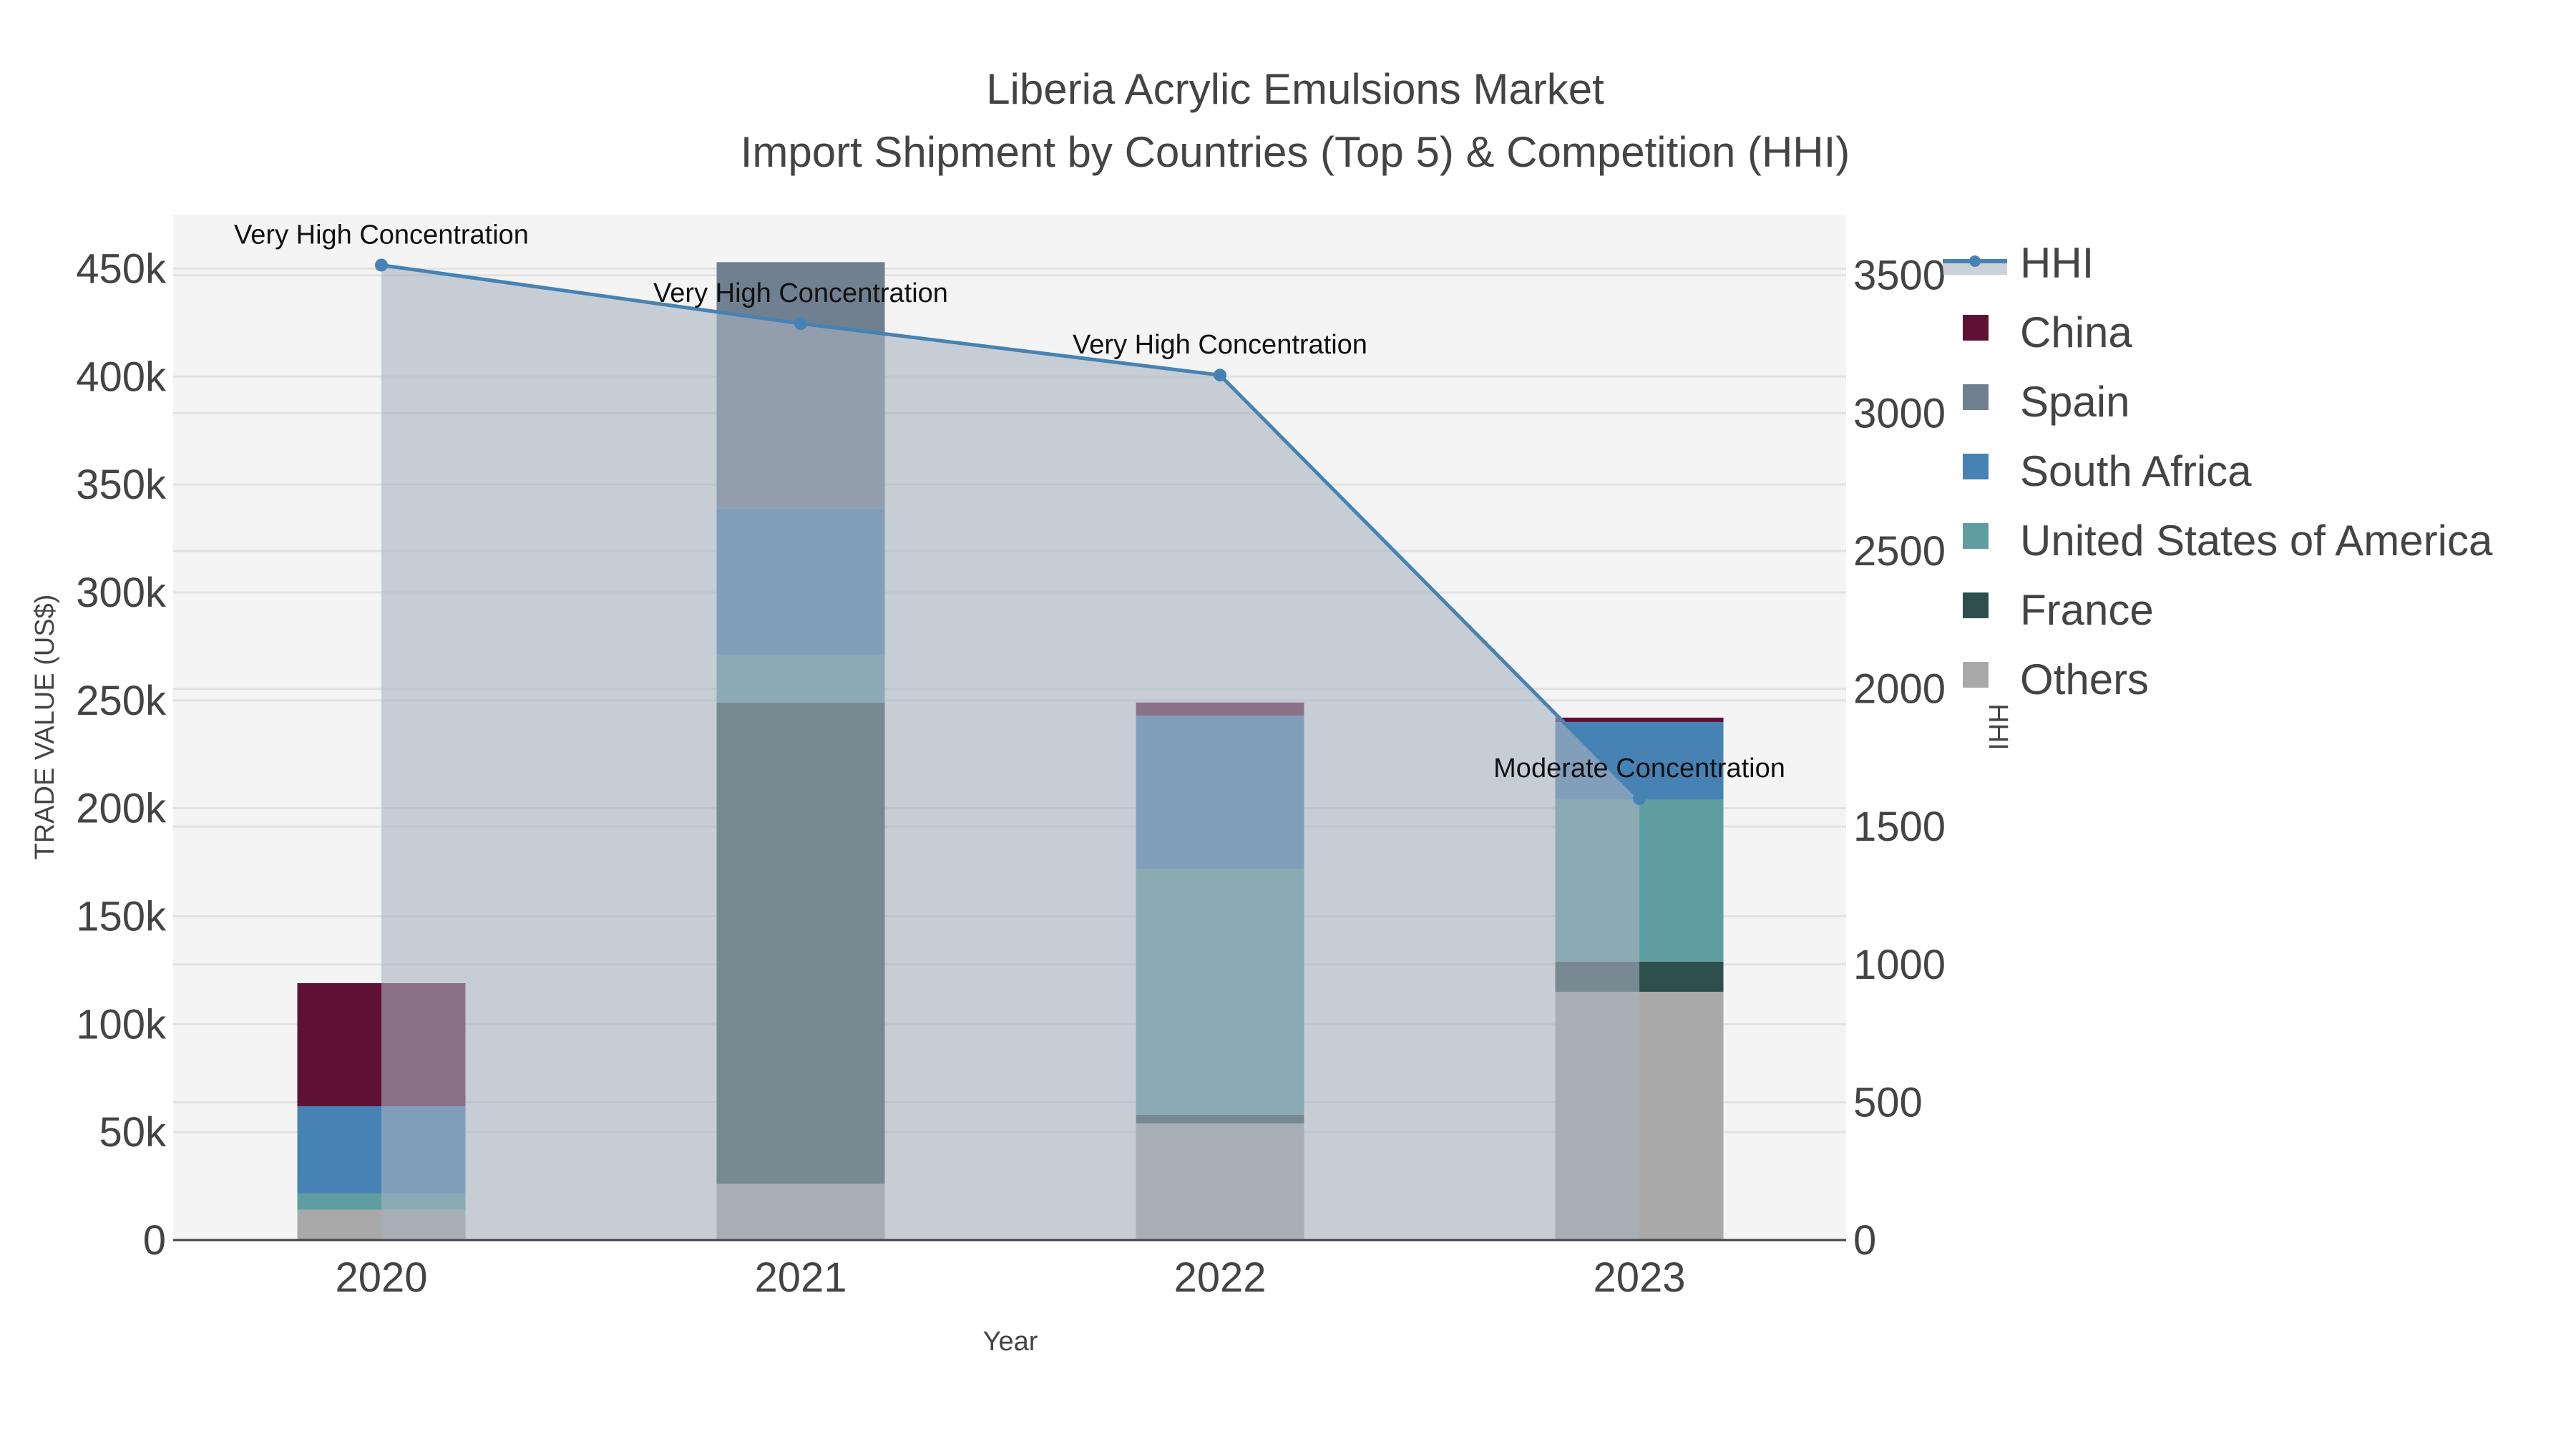  What do you see at coordinates (1639, 719) in the screenshot?
I see `bar-china` at bounding box center [1639, 719].